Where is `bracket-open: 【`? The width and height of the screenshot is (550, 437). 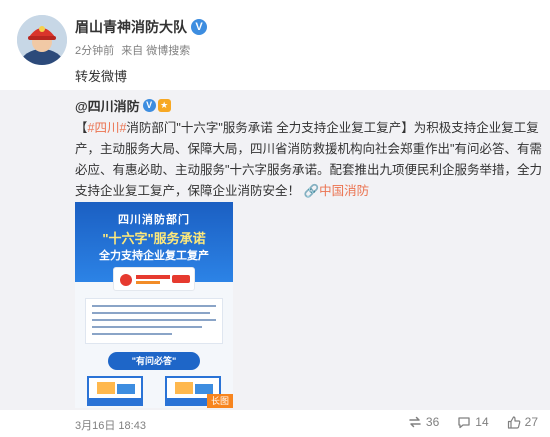 bracket-open: 【 is located at coordinates (81, 128).